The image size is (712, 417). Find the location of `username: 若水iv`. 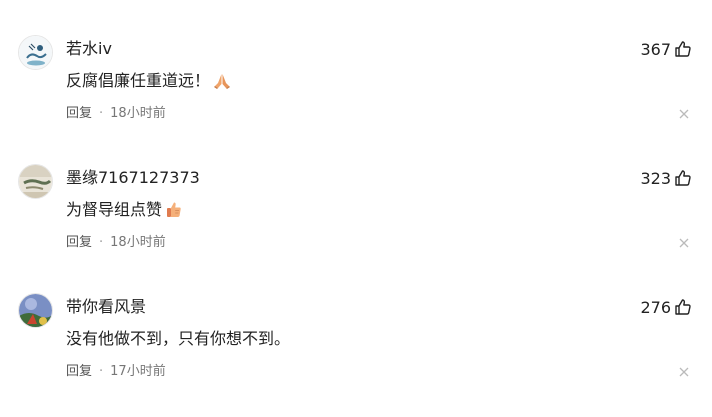

username: 若水iv is located at coordinates (89, 49).